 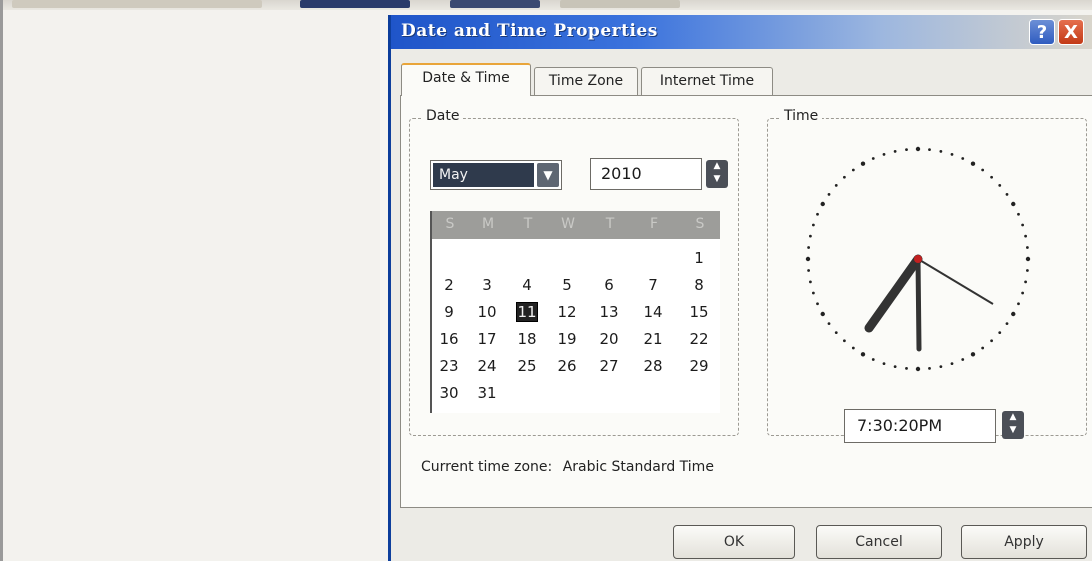 What do you see at coordinates (920, 426) in the screenshot?
I see `time-field: 7:30:20PM` at bounding box center [920, 426].